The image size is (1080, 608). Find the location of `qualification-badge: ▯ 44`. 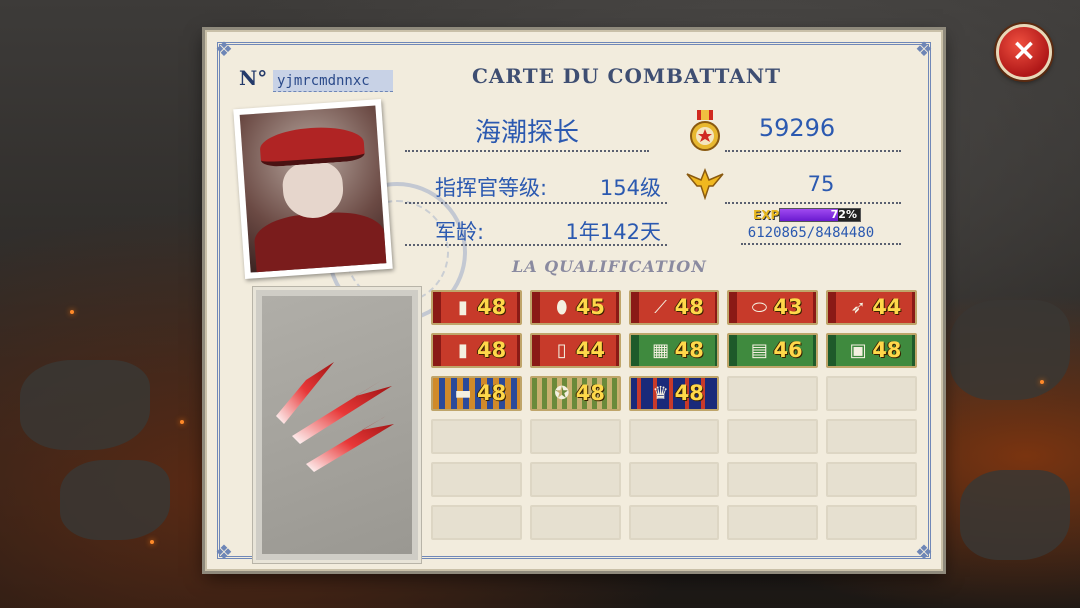

qualification-badge: ▯ 44 is located at coordinates (575, 350).